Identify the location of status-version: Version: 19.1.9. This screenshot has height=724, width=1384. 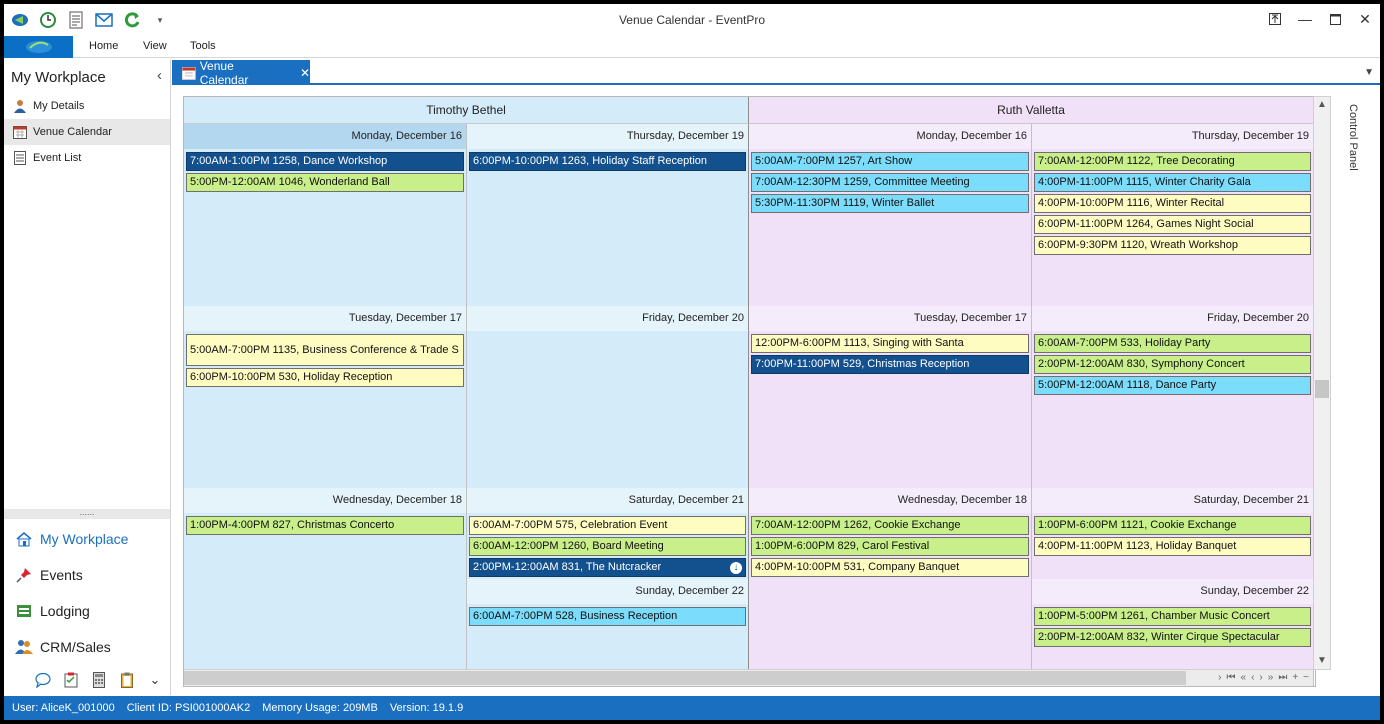
(426, 708).